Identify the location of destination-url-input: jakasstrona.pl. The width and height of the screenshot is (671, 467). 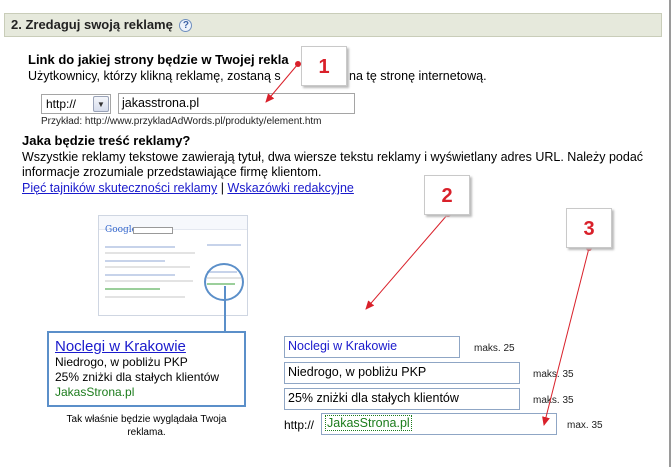
(236, 103).